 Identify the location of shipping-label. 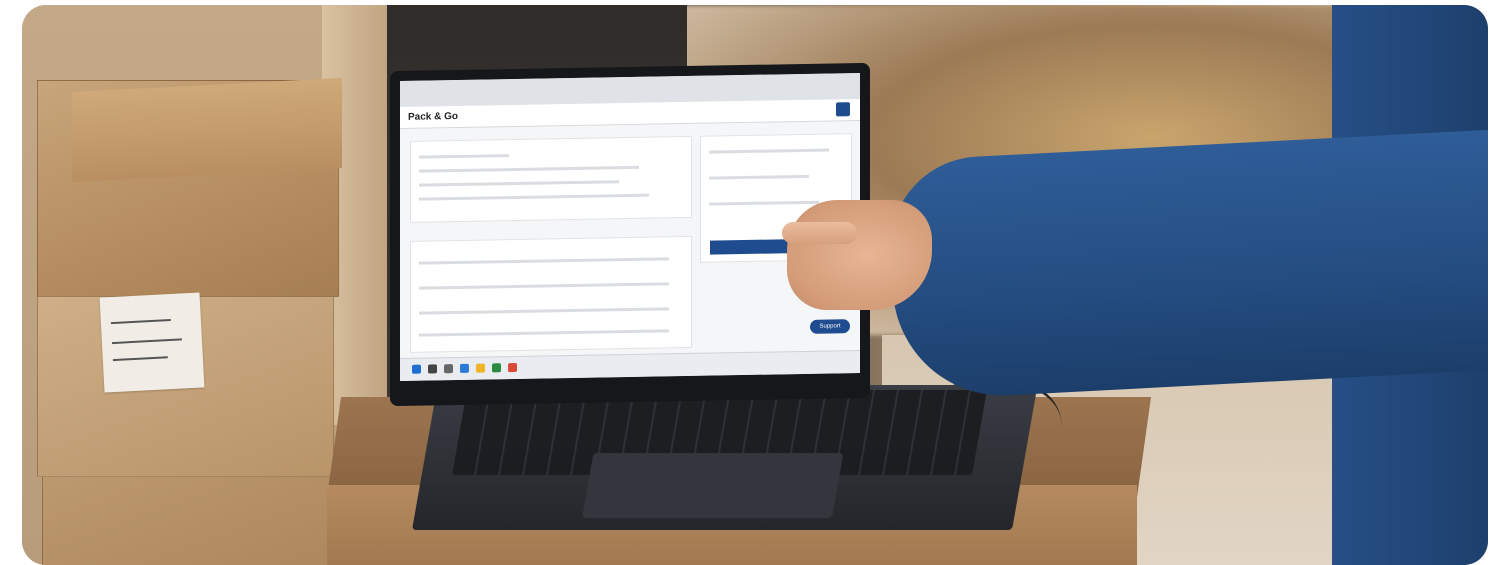
(152, 342).